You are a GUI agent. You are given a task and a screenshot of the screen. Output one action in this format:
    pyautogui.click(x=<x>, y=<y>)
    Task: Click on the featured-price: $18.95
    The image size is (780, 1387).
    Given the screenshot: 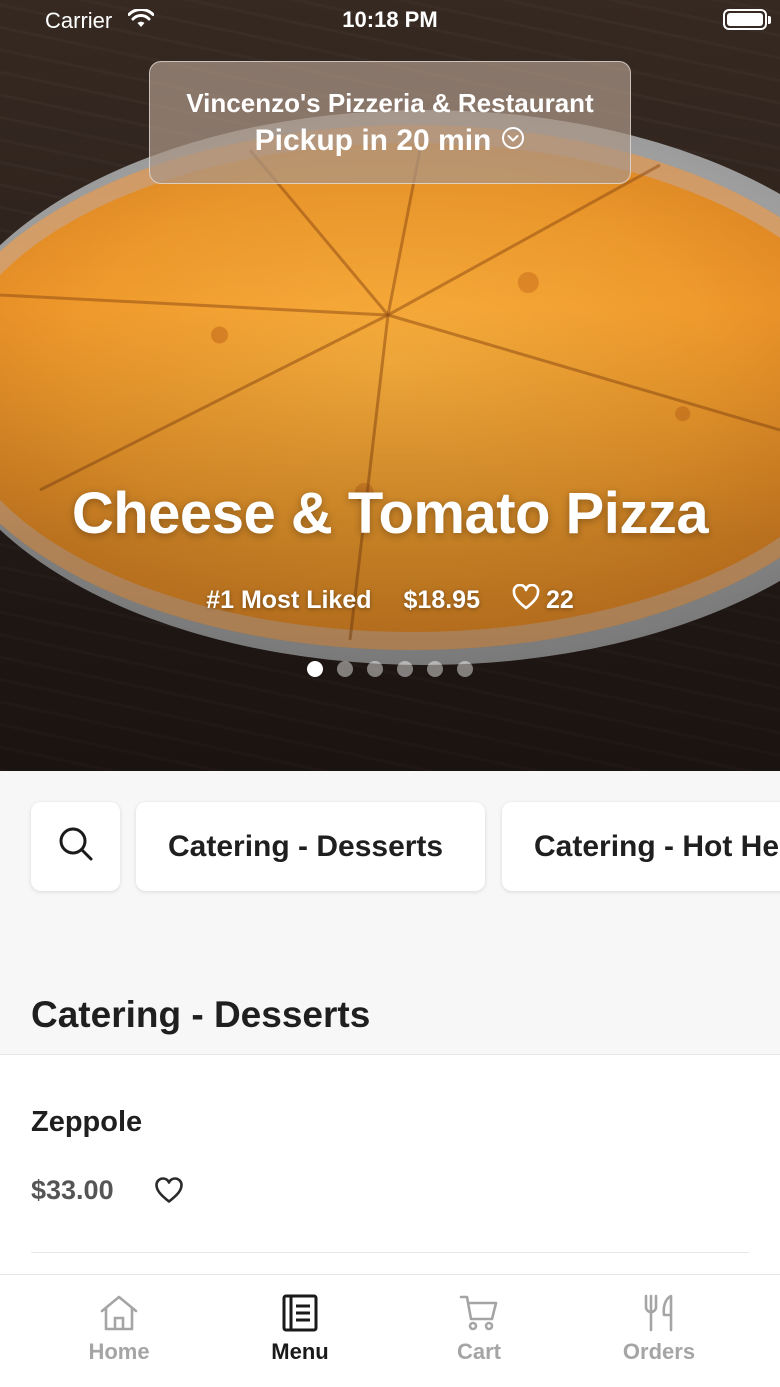 What is the action you would take?
    pyautogui.click(x=441, y=600)
    